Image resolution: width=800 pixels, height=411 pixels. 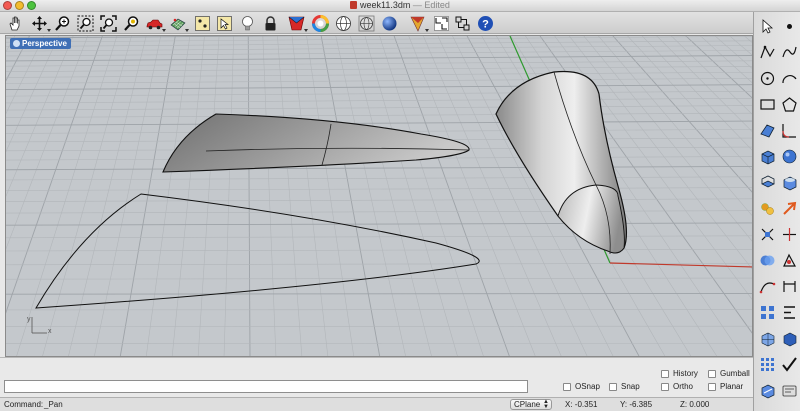 I want to click on gumball-toggle: Gumball, so click(x=729, y=373).